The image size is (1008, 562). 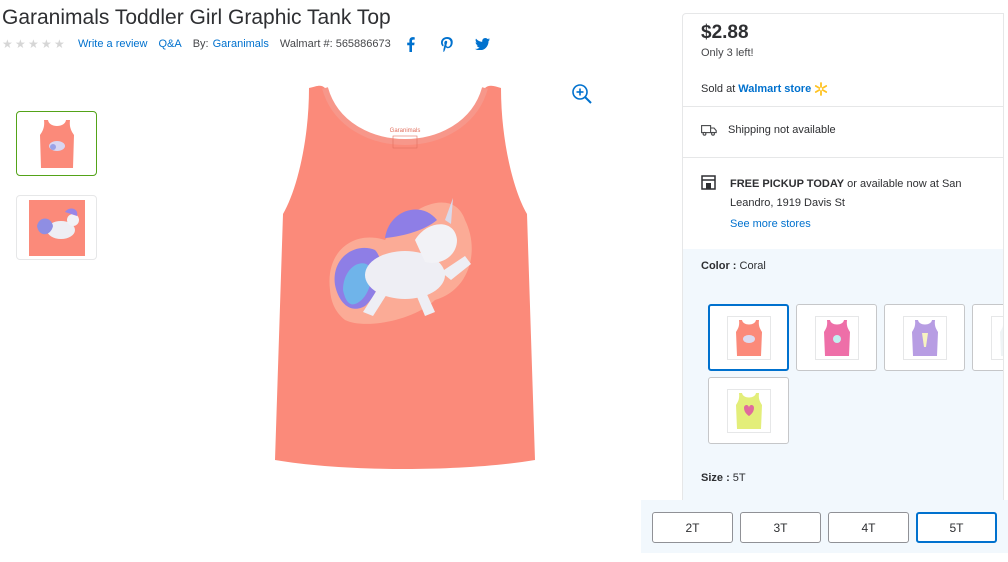 What do you see at coordinates (787, 184) in the screenshot?
I see `pickup-headline: FREE PICKUP TODAY` at bounding box center [787, 184].